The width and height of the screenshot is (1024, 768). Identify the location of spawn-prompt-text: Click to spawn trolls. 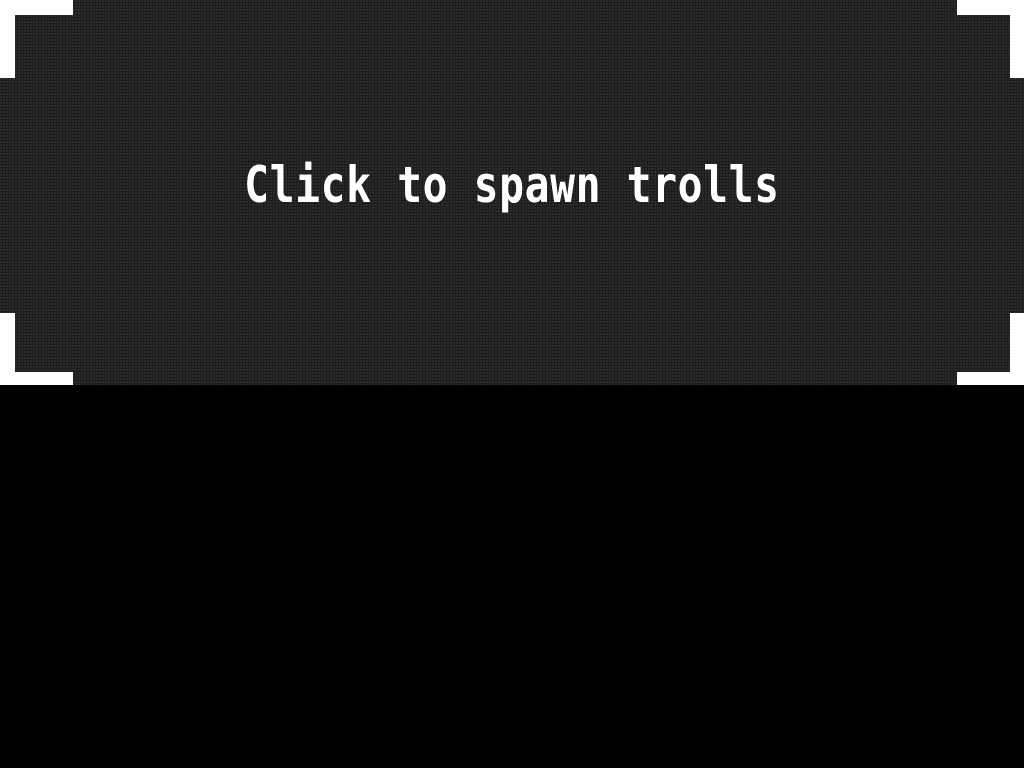
(512, 185).